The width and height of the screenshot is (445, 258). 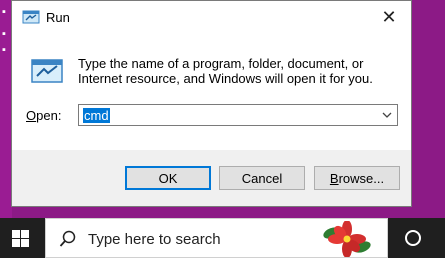 I want to click on cancel-button: Cancel, so click(x=262, y=178).